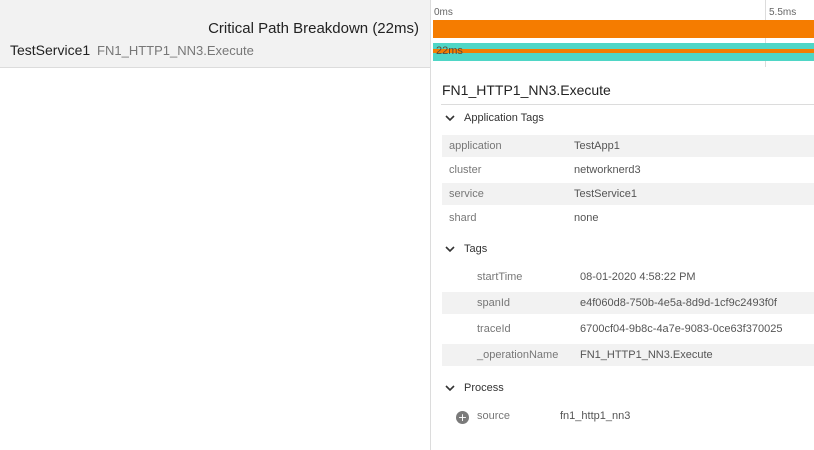 The width and height of the screenshot is (814, 450). Describe the element at coordinates (50, 50) in the screenshot. I see `service-name: TestService1` at that location.